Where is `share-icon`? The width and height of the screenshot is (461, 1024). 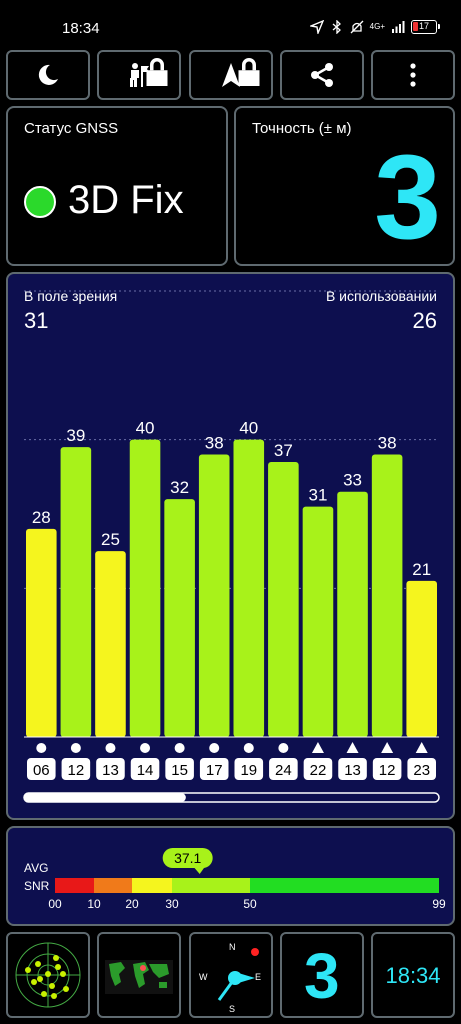
share-icon is located at coordinates (321, 75).